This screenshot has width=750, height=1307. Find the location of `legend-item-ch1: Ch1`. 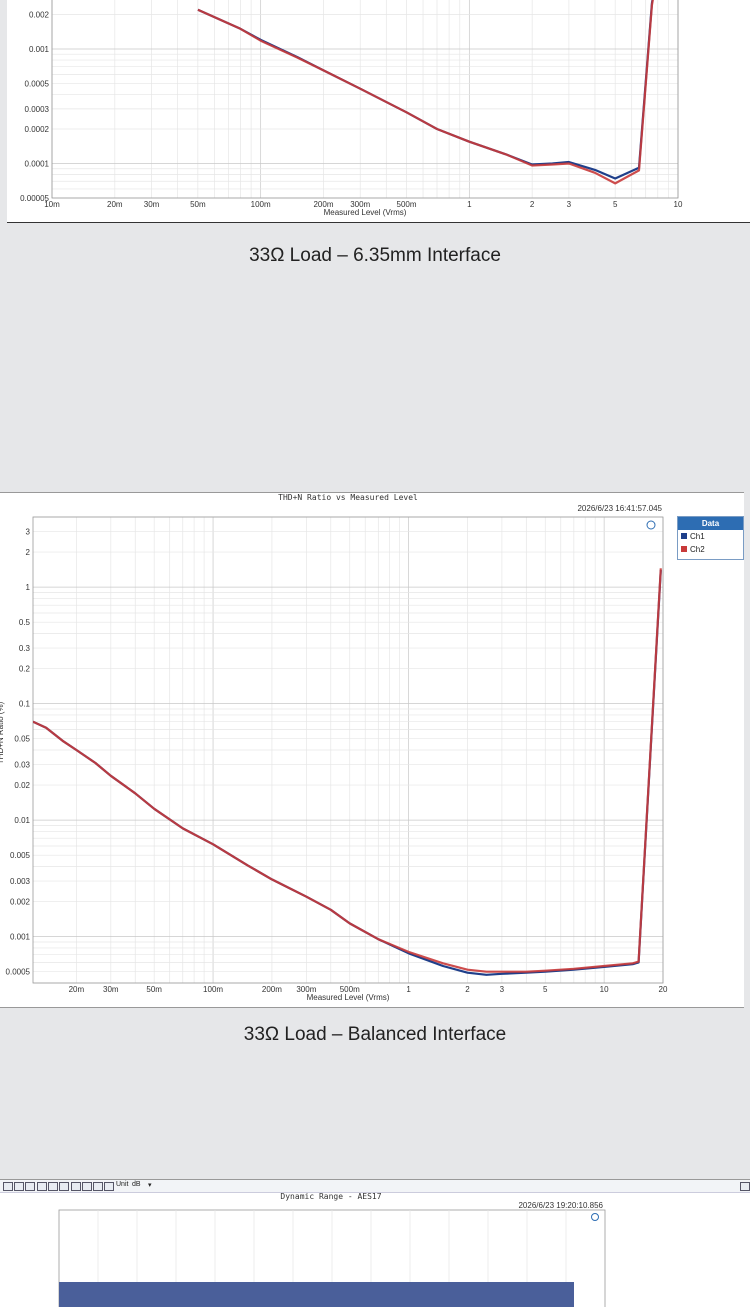

legend-item-ch1: Ch1 is located at coordinates (710, 536).